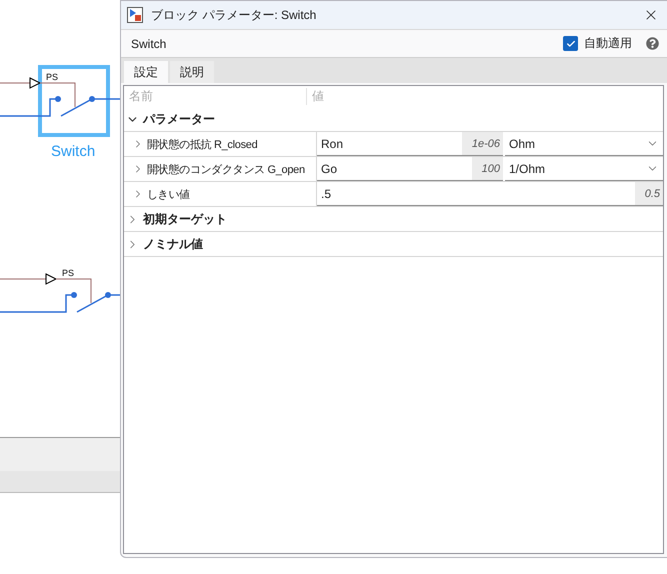  Describe the element at coordinates (234, 15) in the screenshot. I see `window-title: ブロック パラメーター: Switch` at that location.